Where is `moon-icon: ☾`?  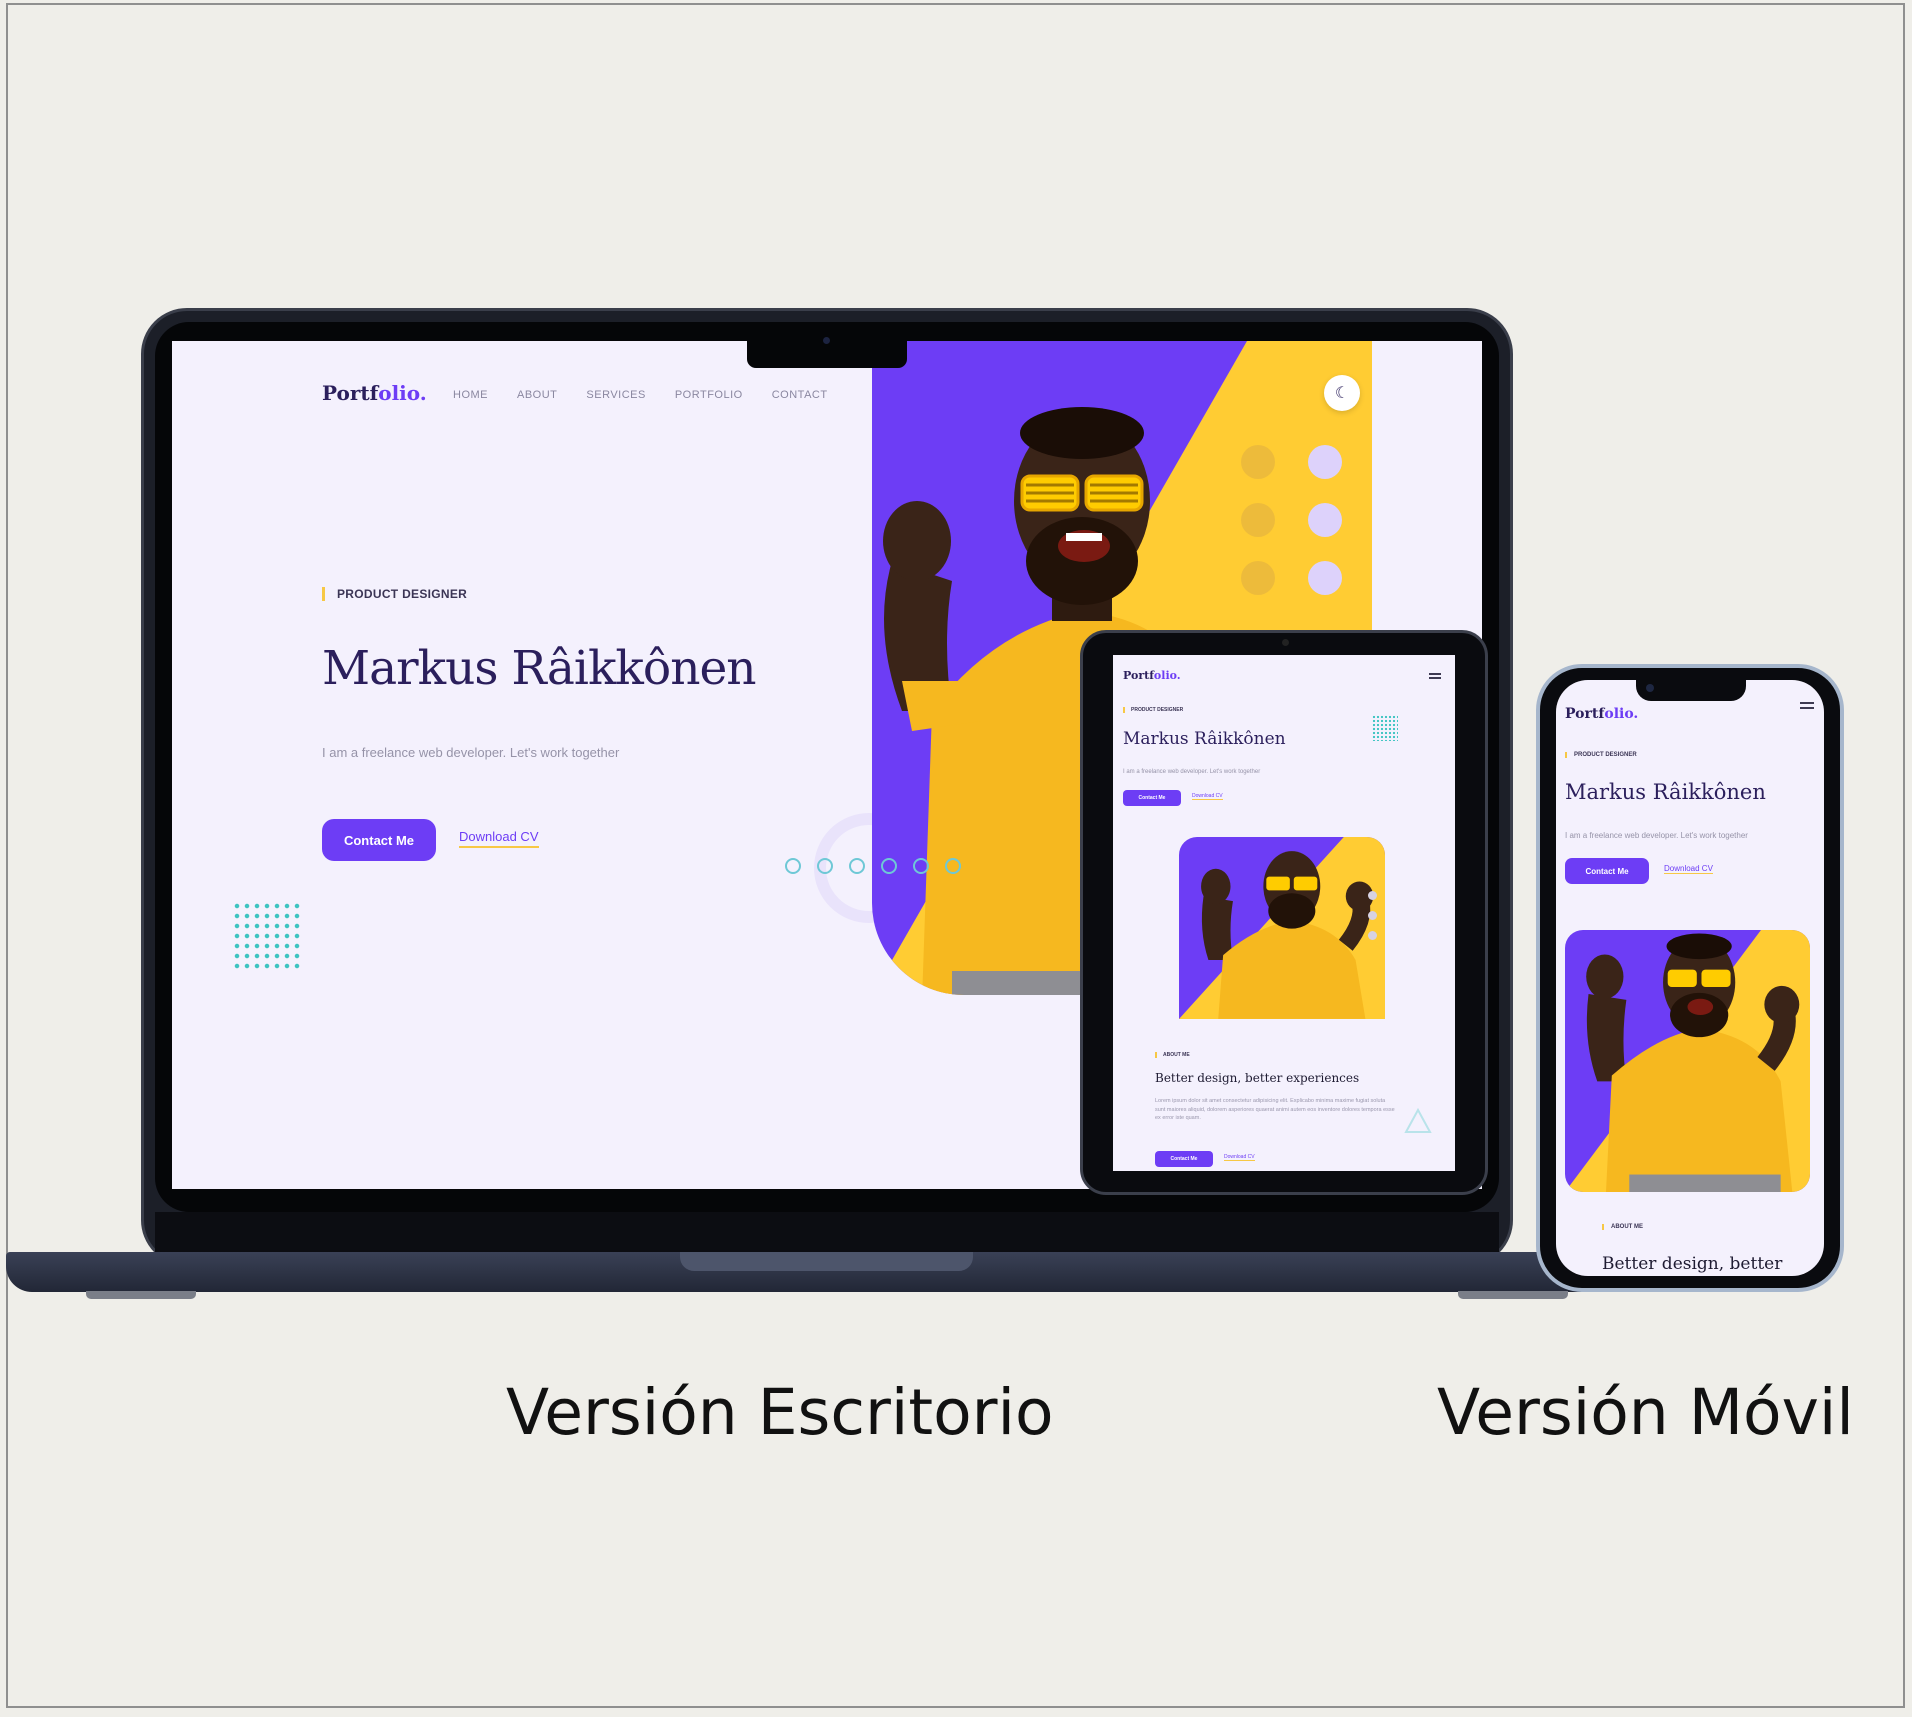
moon-icon: ☾ is located at coordinates (1342, 393).